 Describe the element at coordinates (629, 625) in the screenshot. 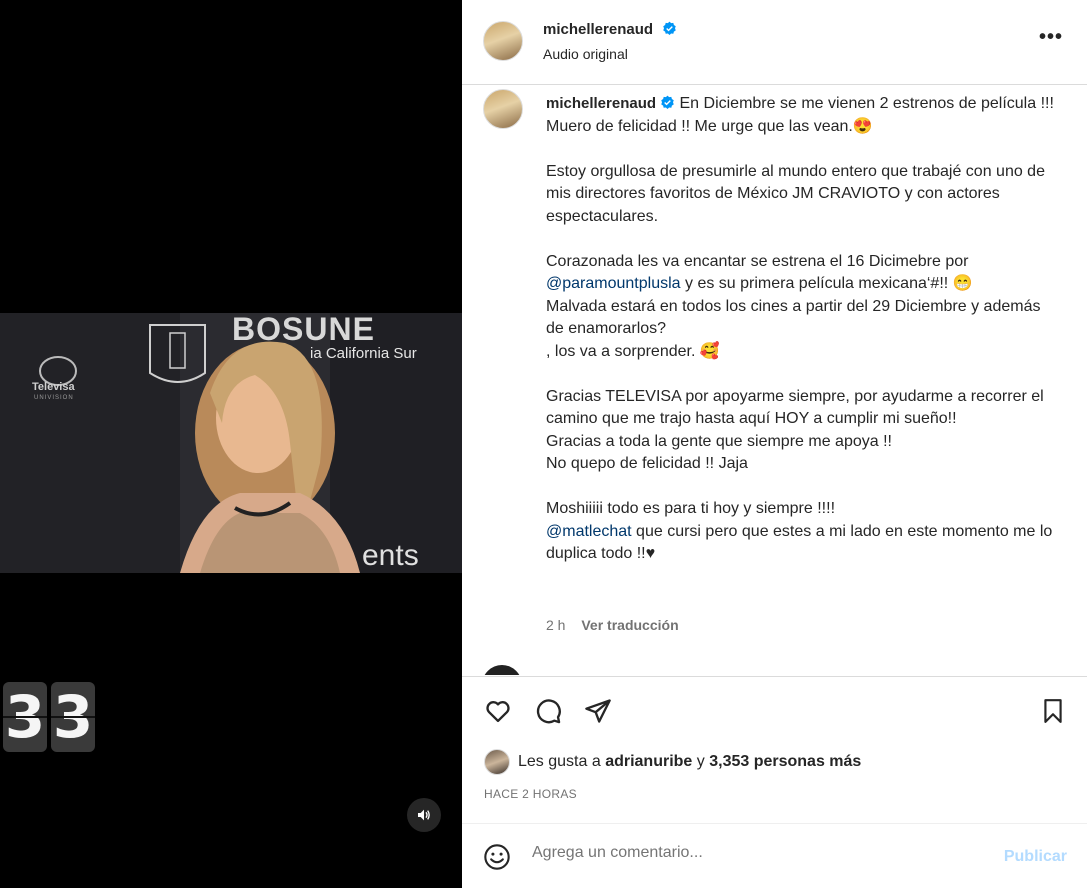

I see `see-translation-link: Ver traducción` at that location.